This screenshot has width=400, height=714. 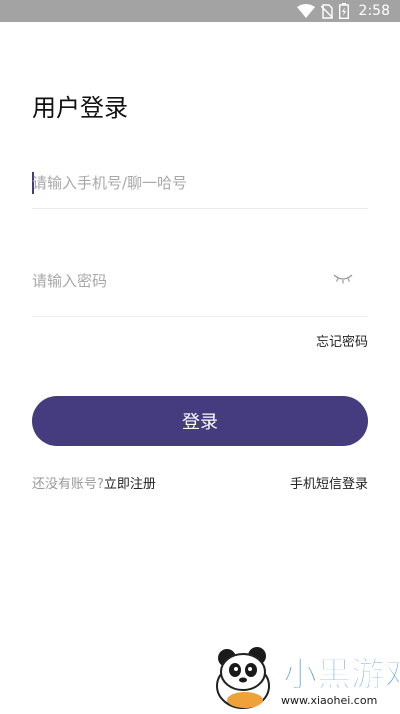 I want to click on no-sim-icon, so click(x=326, y=11).